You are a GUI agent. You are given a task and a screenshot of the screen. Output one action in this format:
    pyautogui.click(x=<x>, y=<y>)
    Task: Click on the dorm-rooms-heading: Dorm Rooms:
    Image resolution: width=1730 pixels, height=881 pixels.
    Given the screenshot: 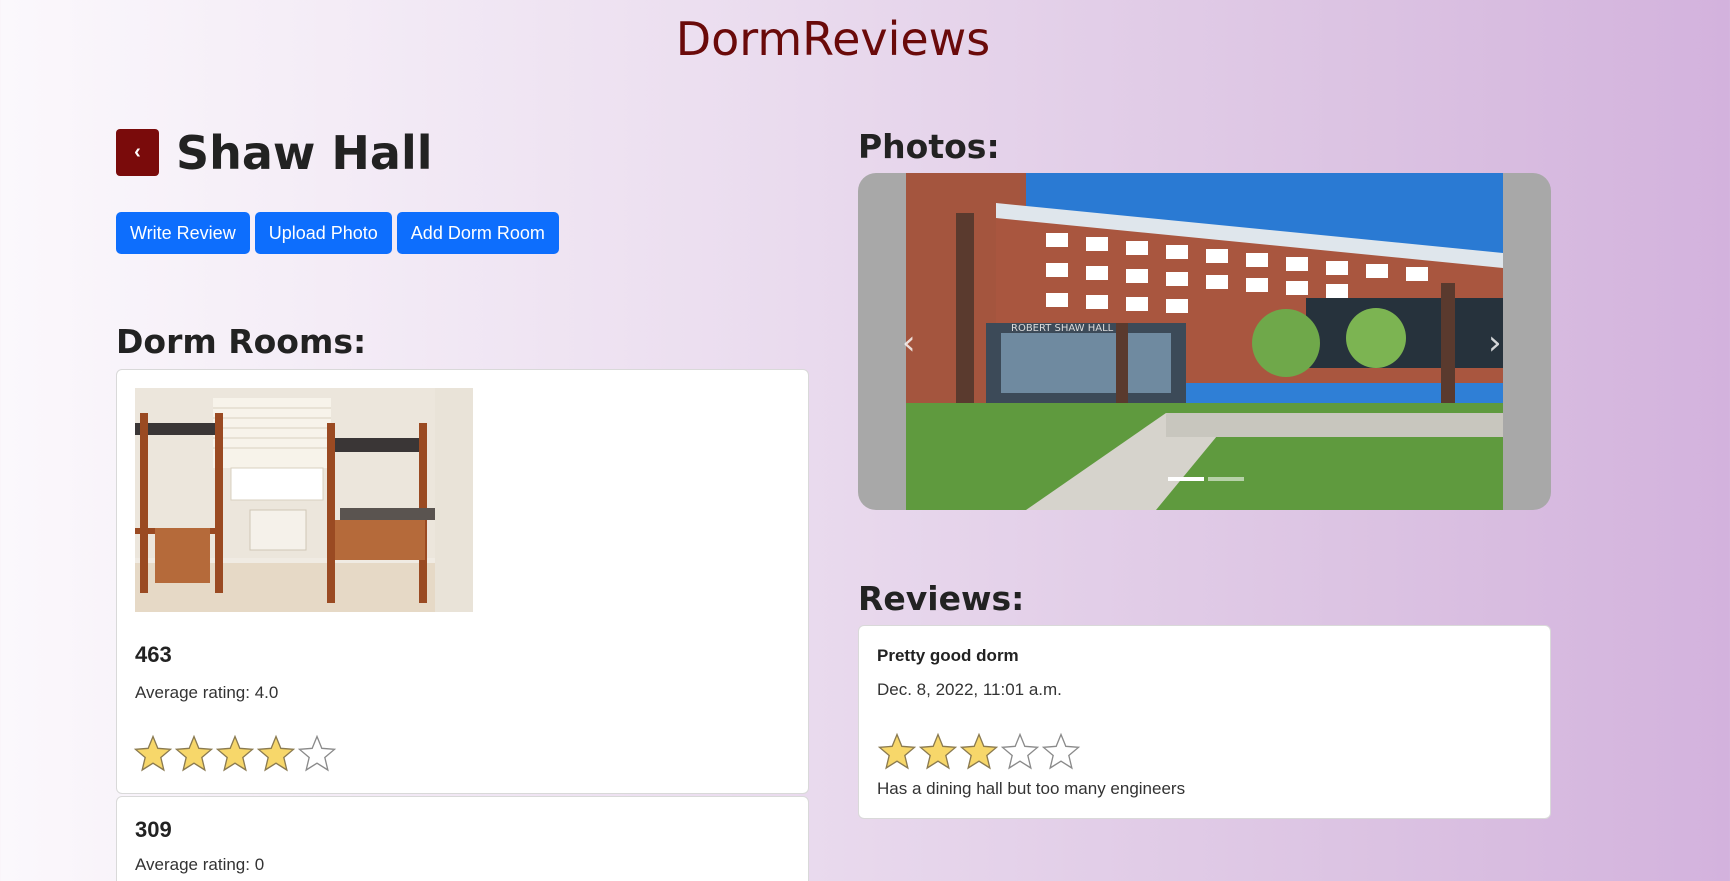 What is the action you would take?
    pyautogui.click(x=241, y=341)
    